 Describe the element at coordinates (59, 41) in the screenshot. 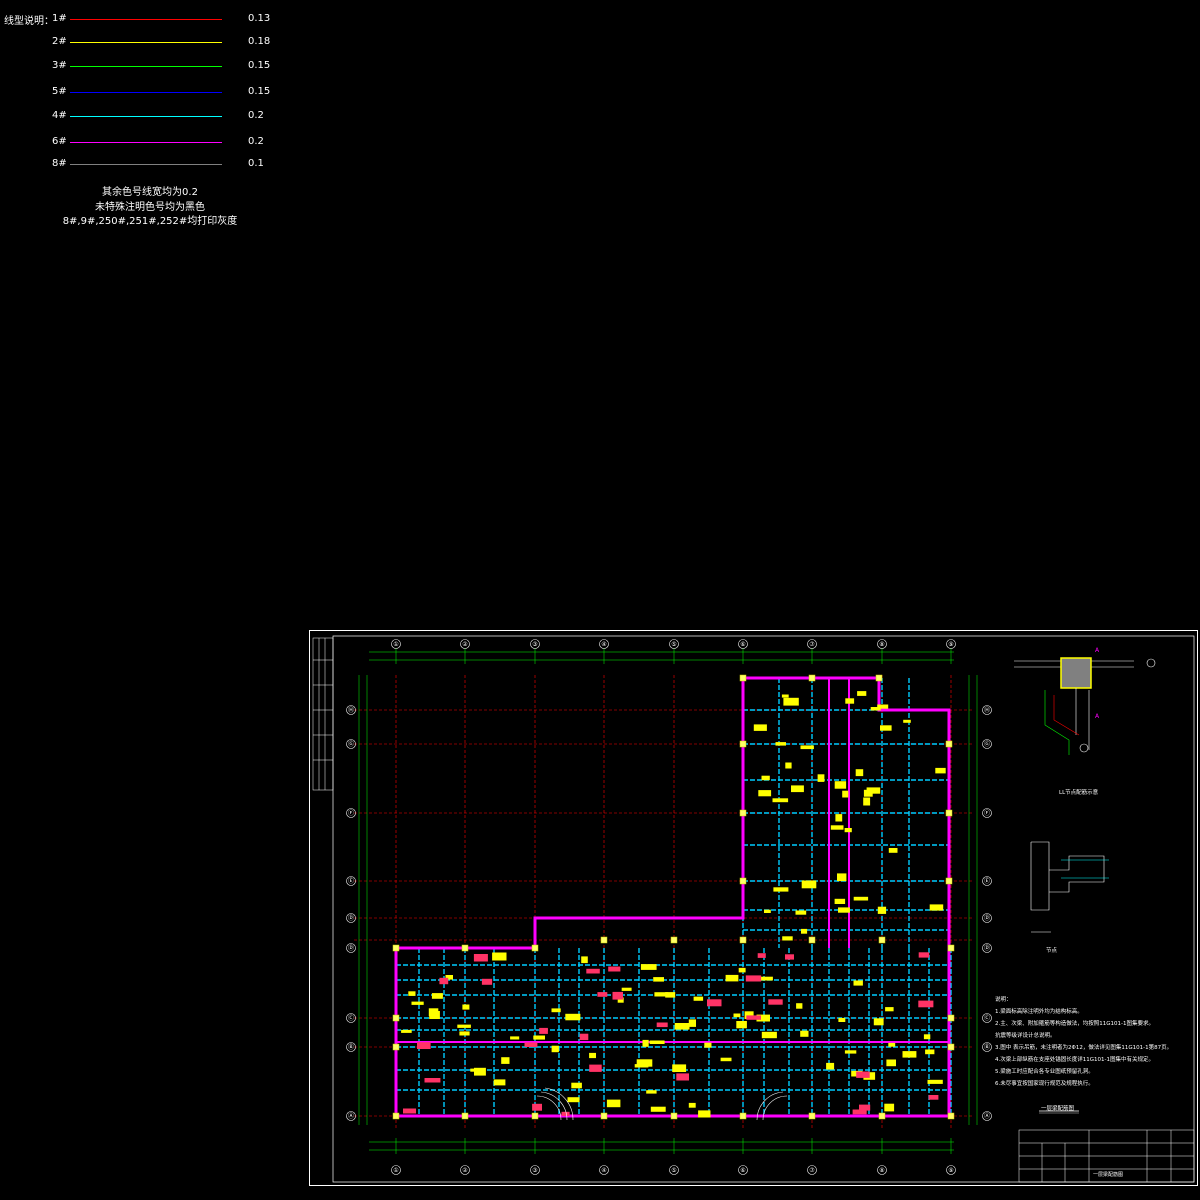

I see `legend-row-number: 2#` at that location.